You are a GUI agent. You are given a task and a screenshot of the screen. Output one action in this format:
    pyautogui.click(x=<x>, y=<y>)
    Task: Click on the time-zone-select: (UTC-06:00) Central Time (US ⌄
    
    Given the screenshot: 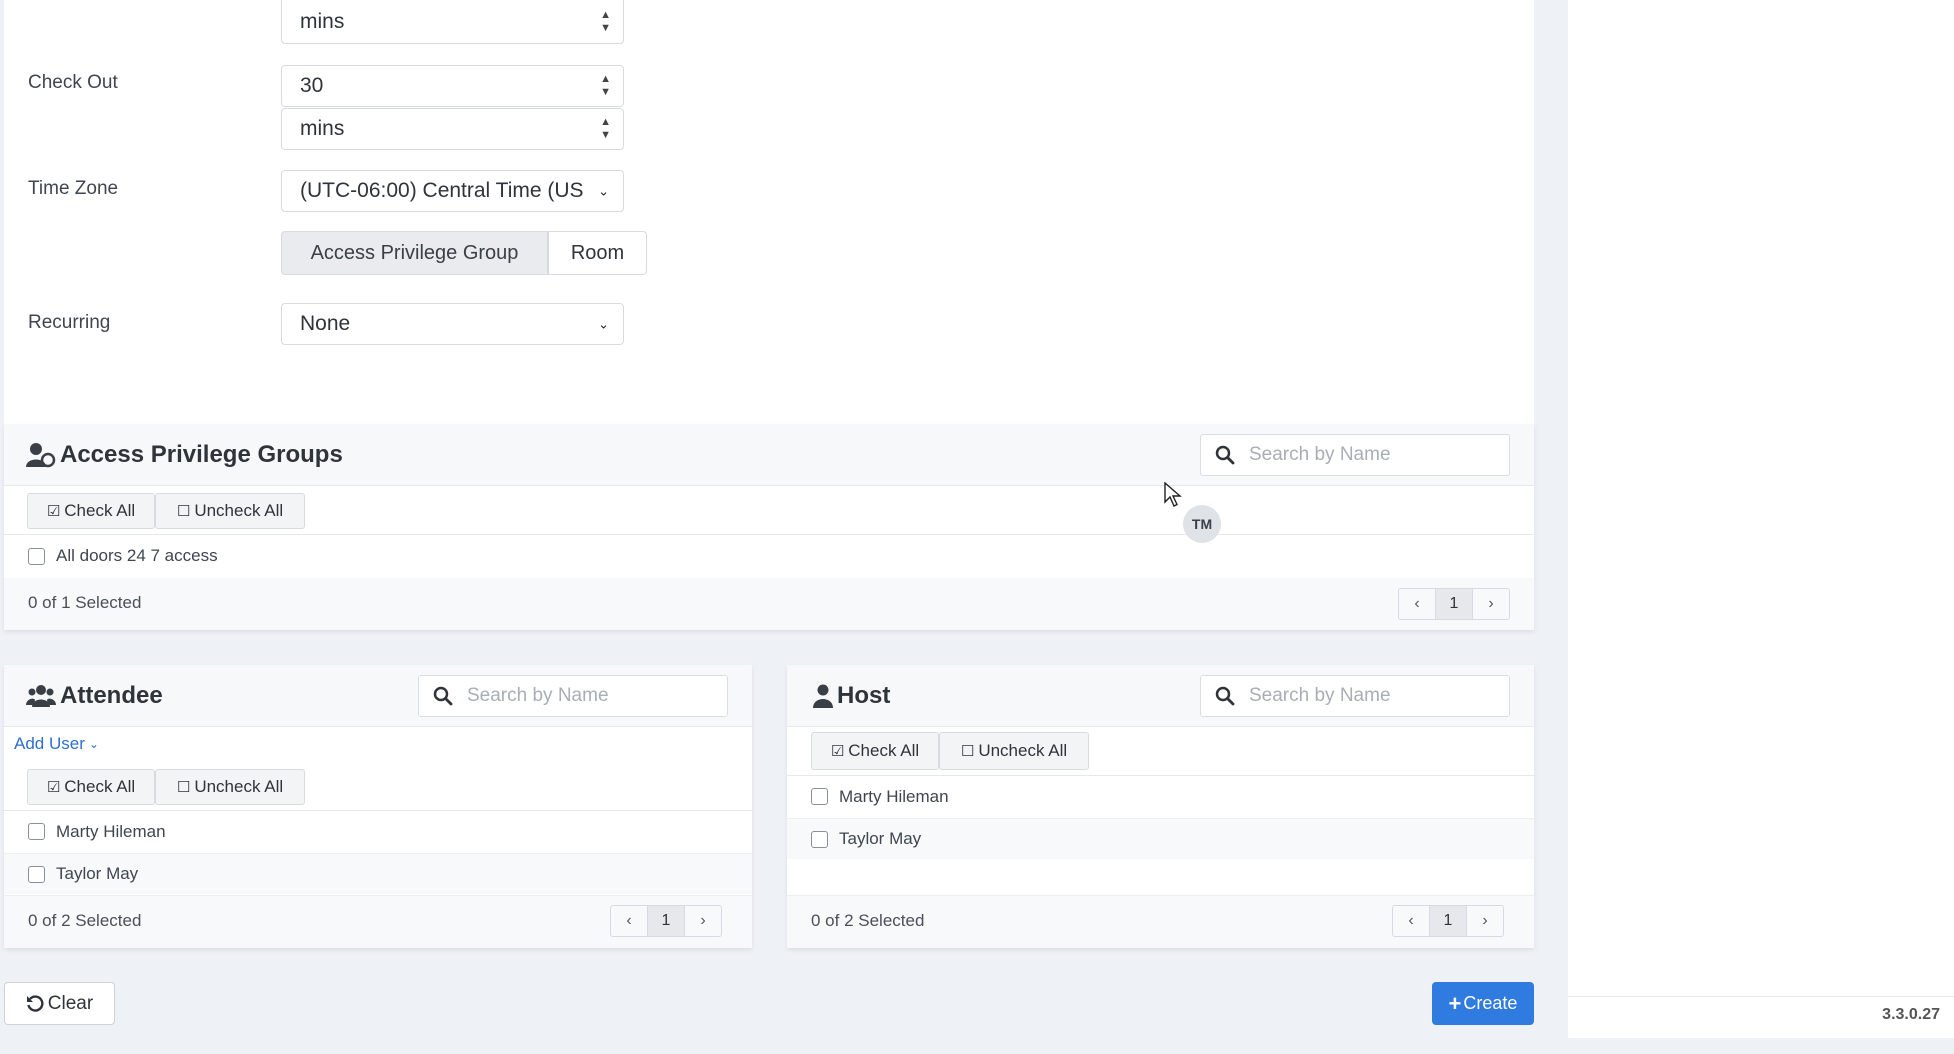 What is the action you would take?
    pyautogui.click(x=452, y=191)
    